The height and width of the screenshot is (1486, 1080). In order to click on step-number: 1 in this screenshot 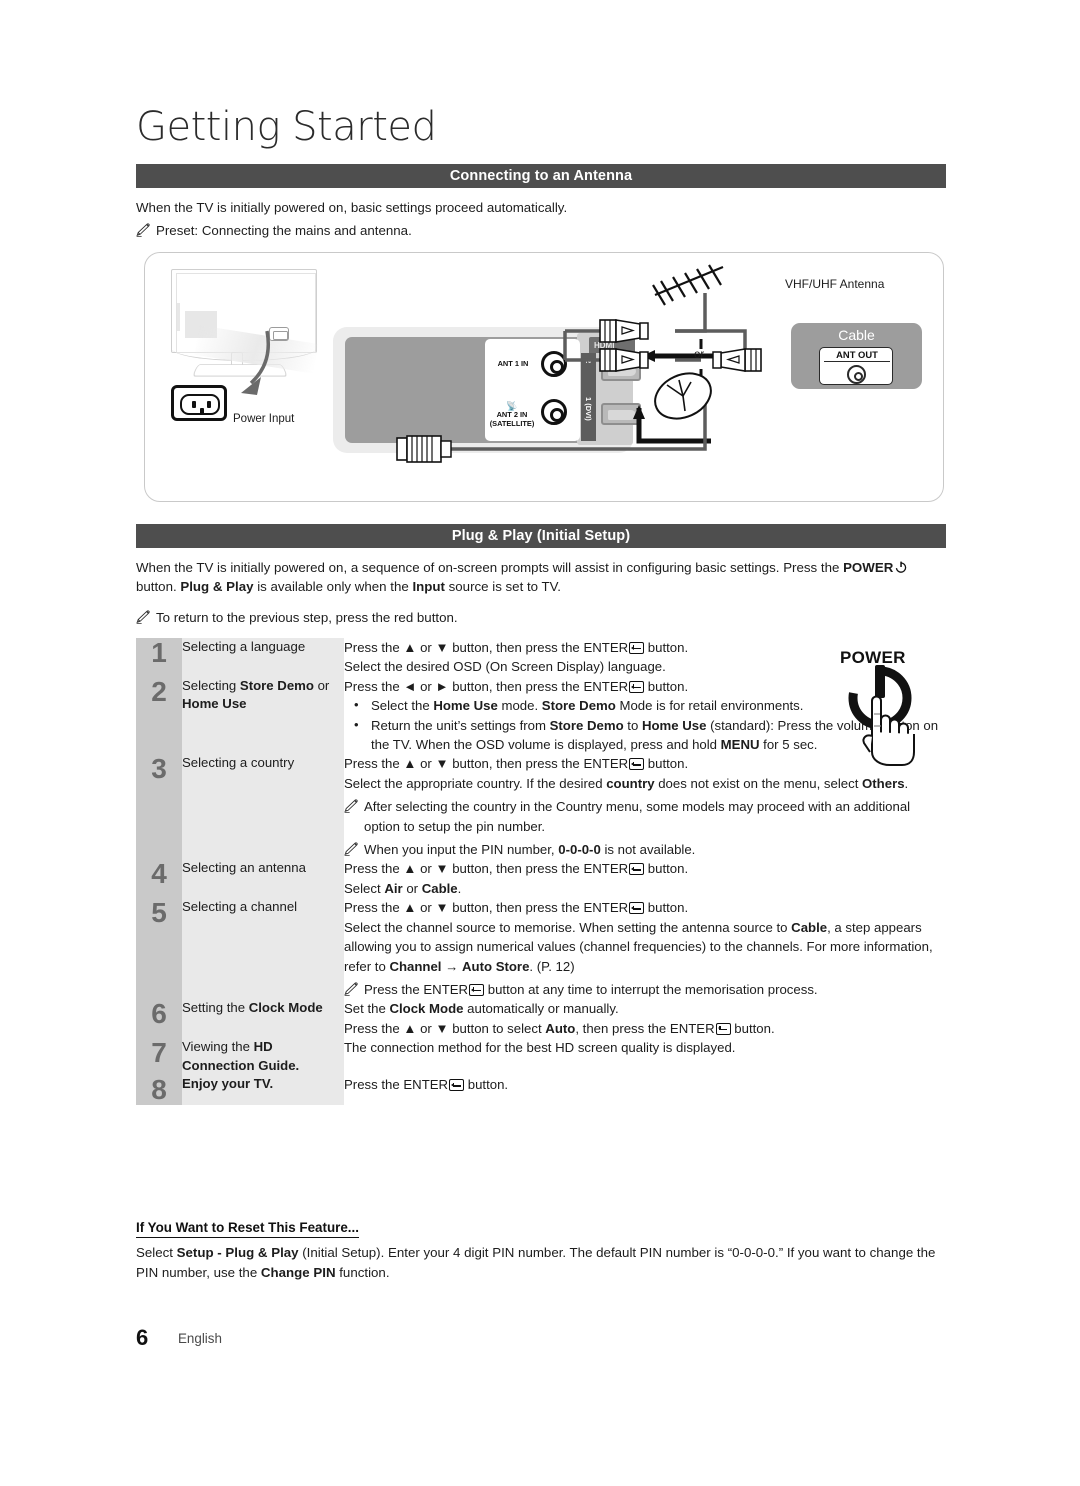, I will do `click(159, 657)`.